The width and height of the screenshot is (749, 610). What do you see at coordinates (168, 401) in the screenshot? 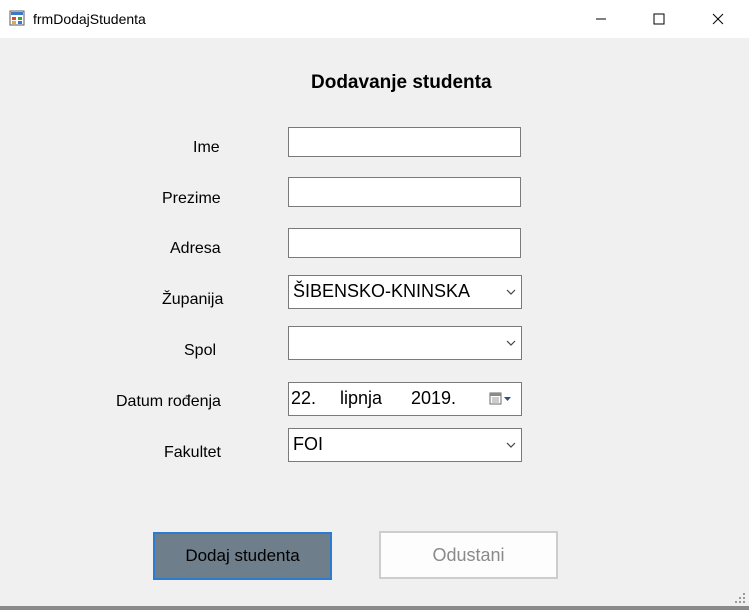
I see `label-datum-rodenja: Datum rođenja` at bounding box center [168, 401].